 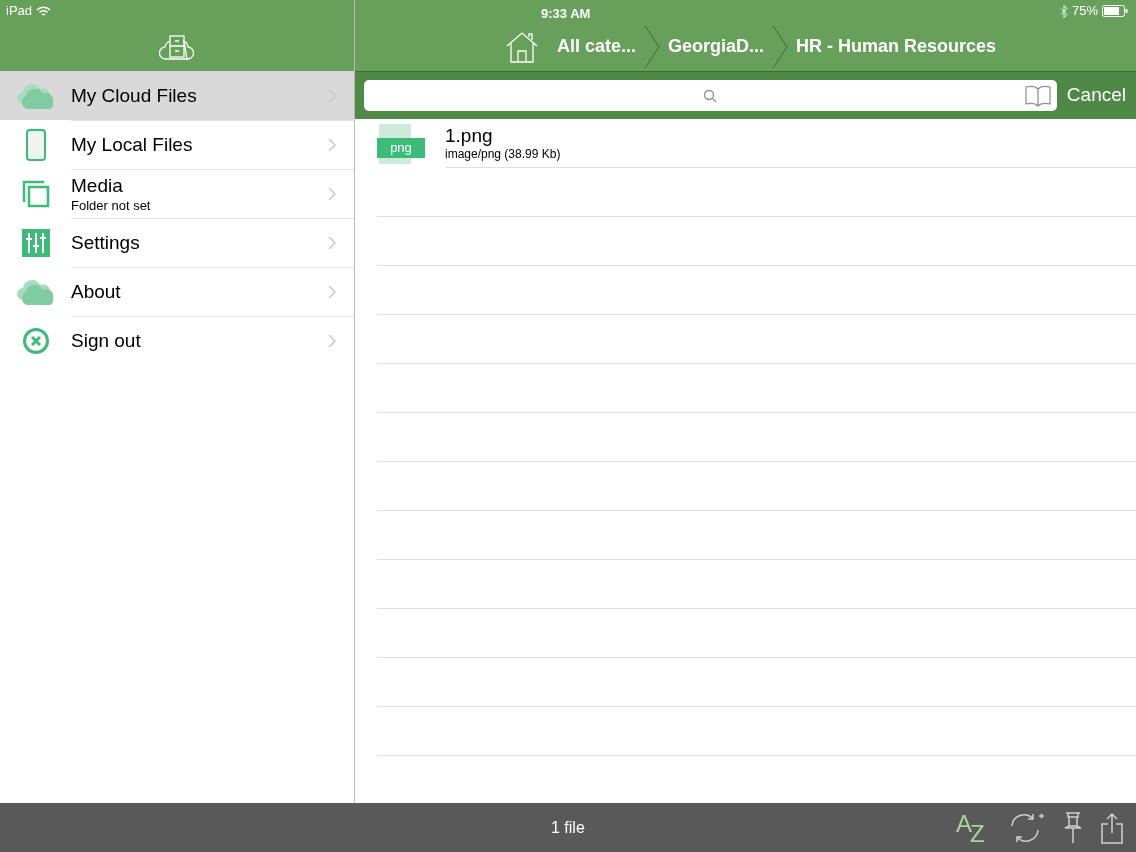 What do you see at coordinates (1037, 95) in the screenshot?
I see `book-icon` at bounding box center [1037, 95].